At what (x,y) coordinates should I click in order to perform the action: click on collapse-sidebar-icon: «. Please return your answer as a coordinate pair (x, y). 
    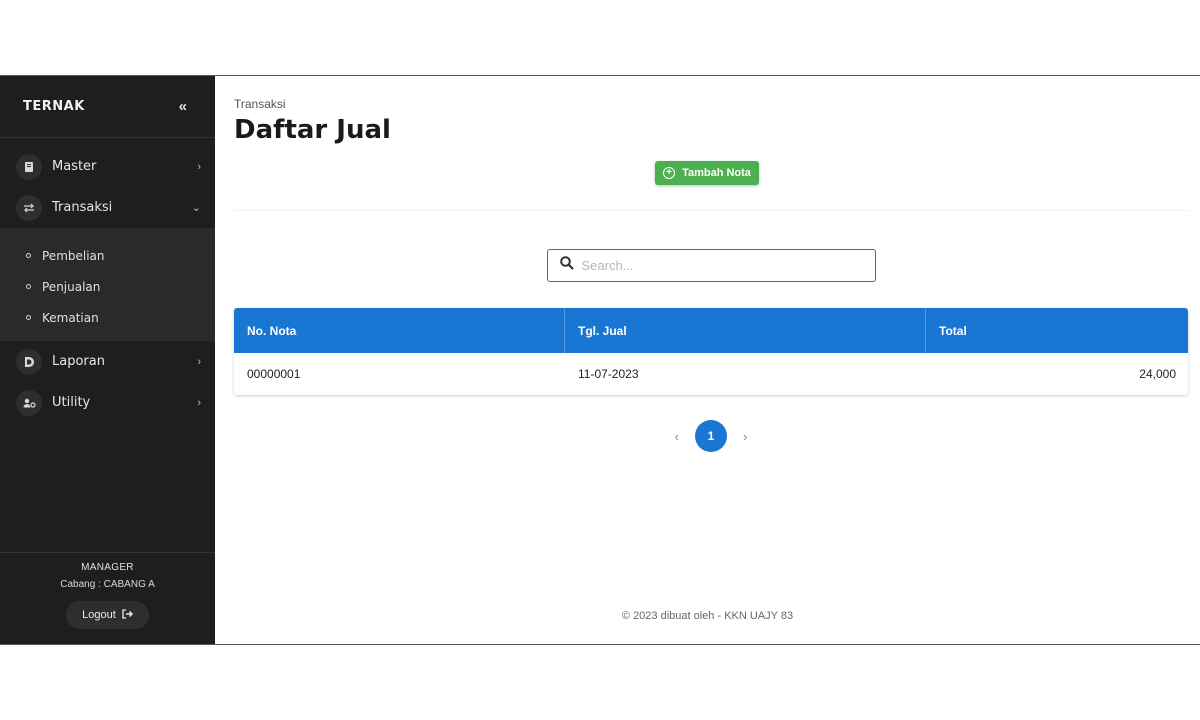
    Looking at the image, I should click on (183, 106).